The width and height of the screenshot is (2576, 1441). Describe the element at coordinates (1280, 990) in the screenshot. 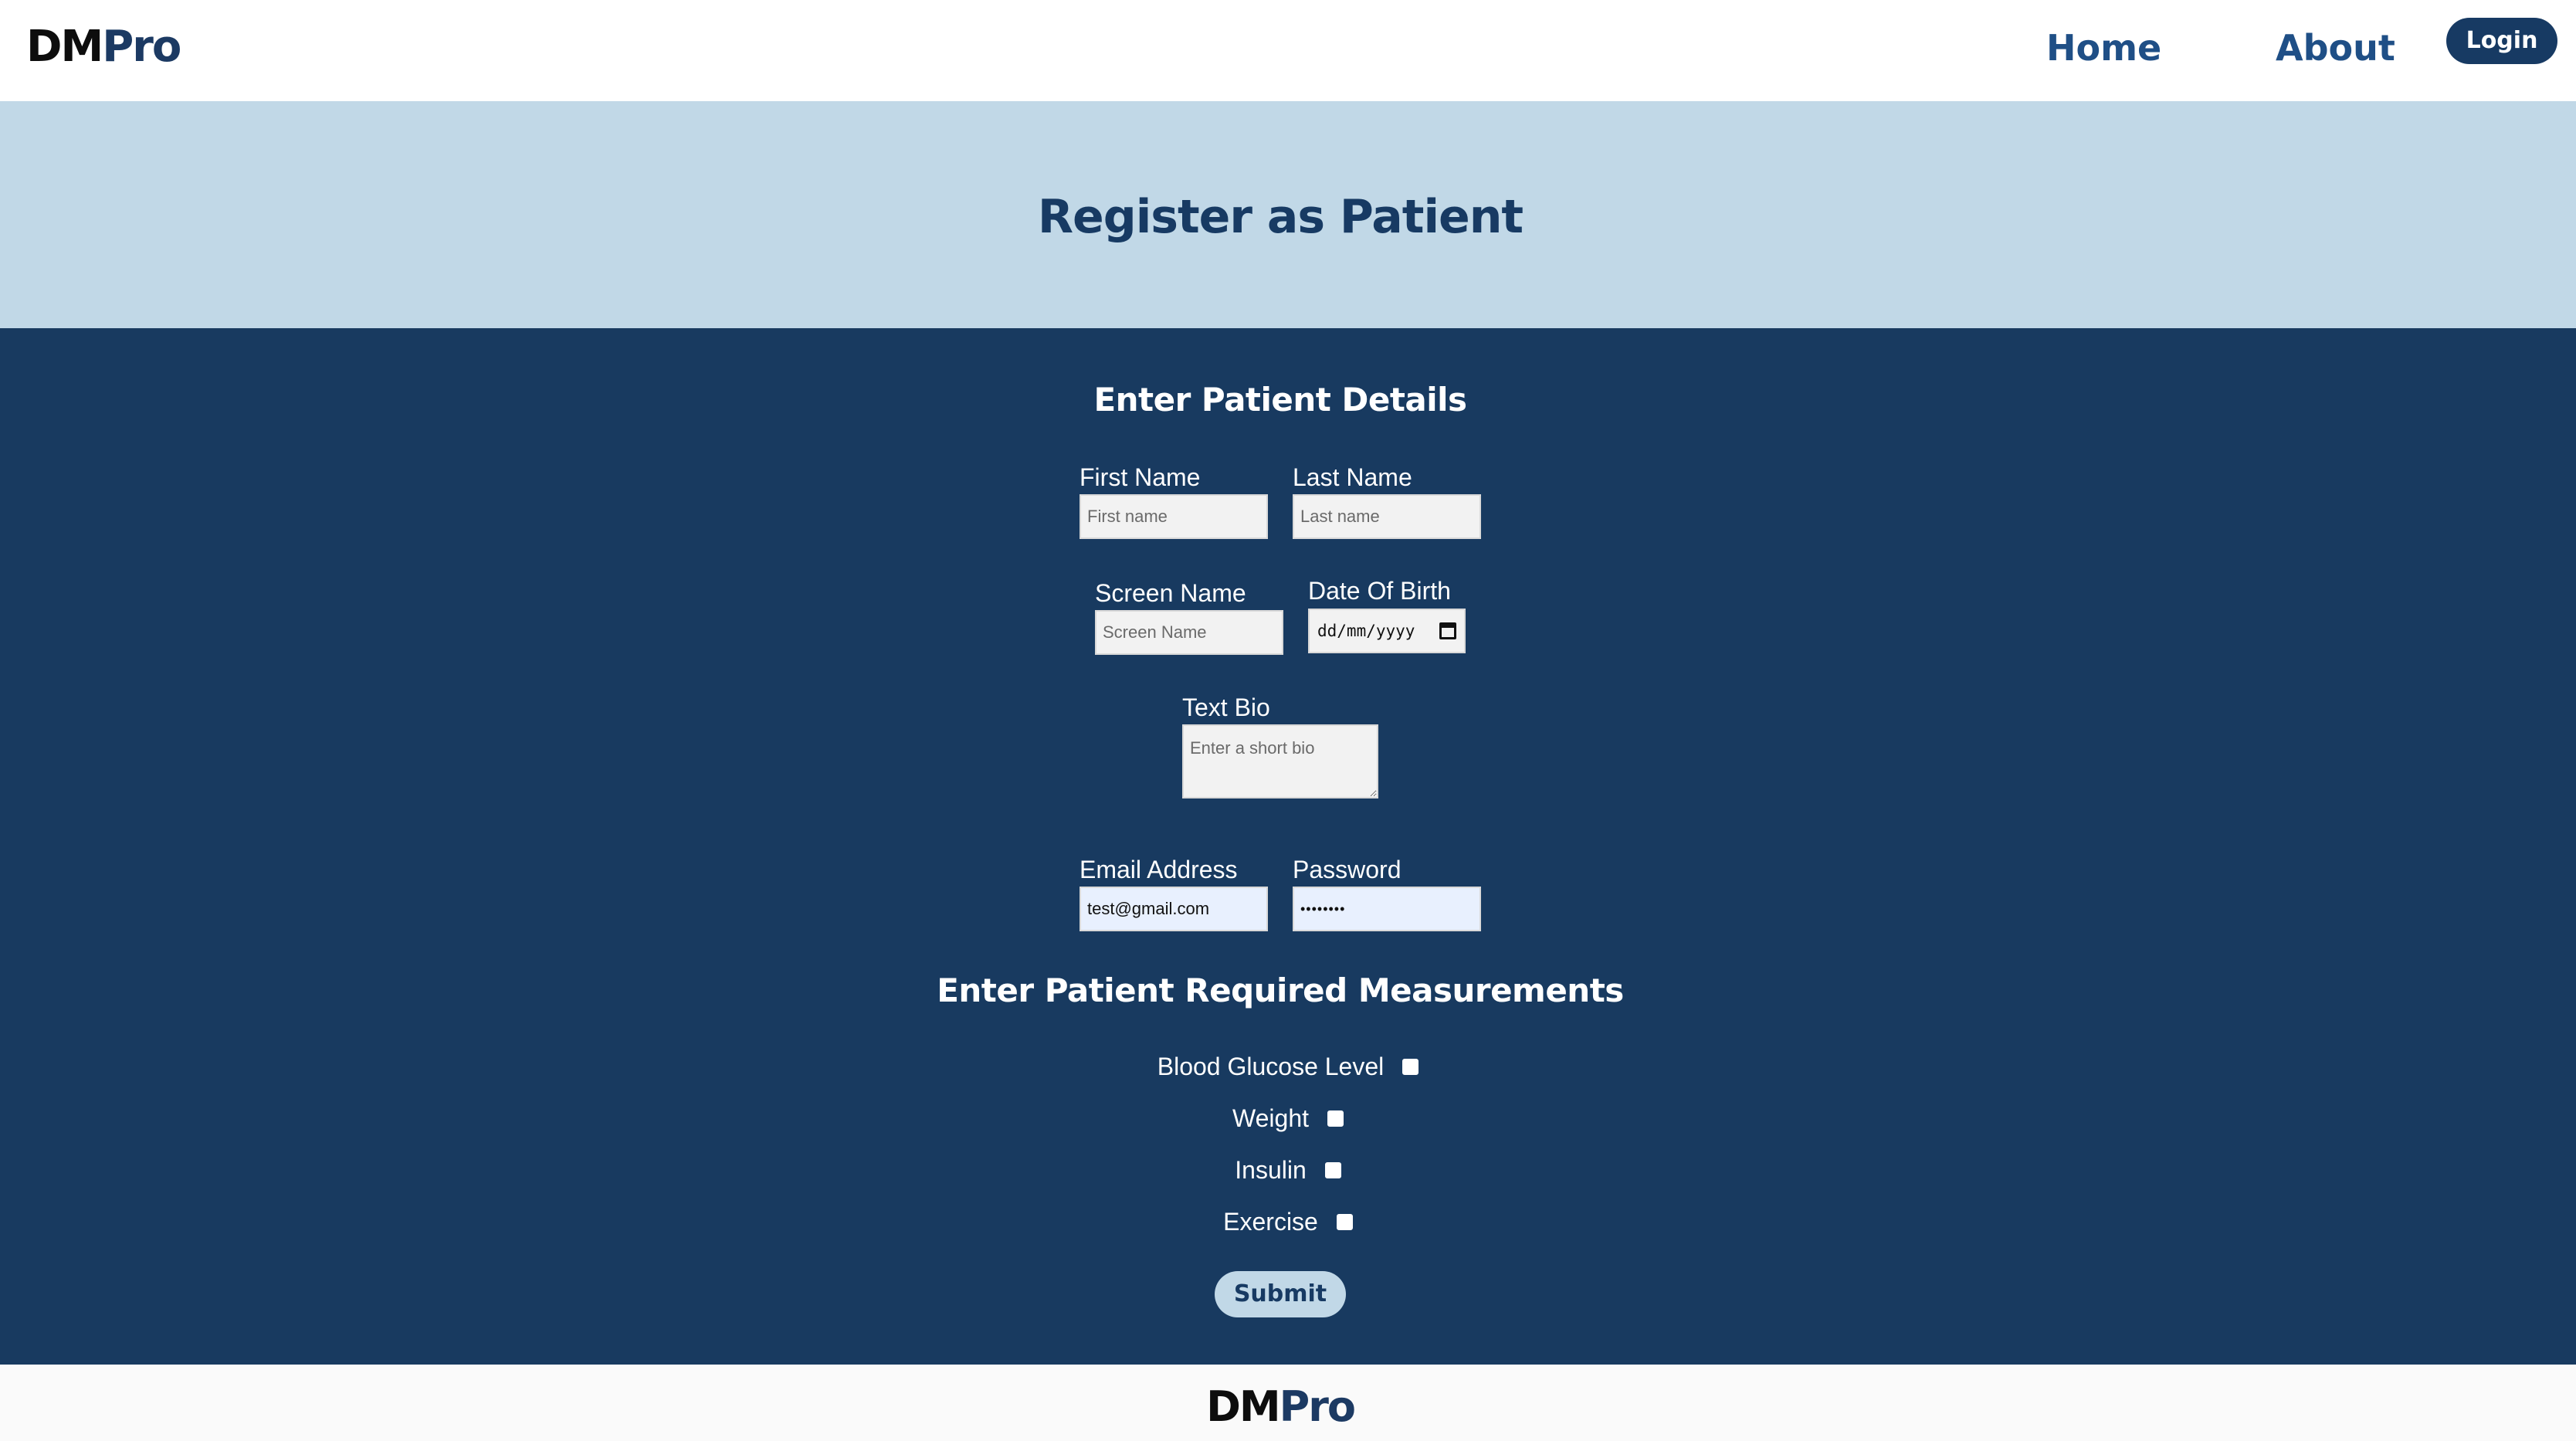

I see `measurements-section-title: Enter Patient Required Measurements` at that location.